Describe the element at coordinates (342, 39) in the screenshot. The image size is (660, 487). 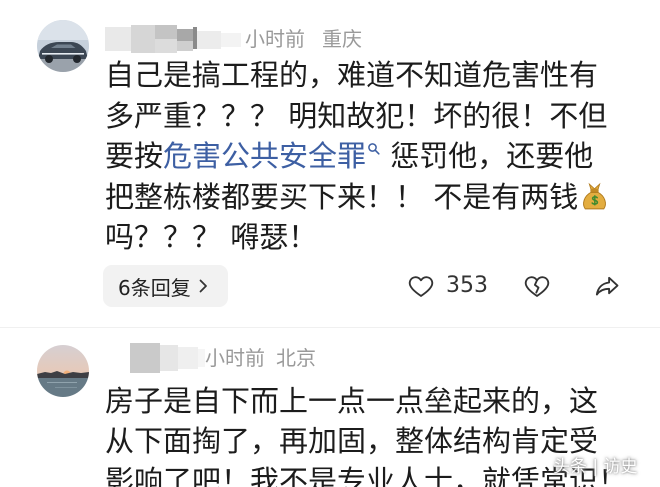
I see `comment-location: 重庆` at that location.